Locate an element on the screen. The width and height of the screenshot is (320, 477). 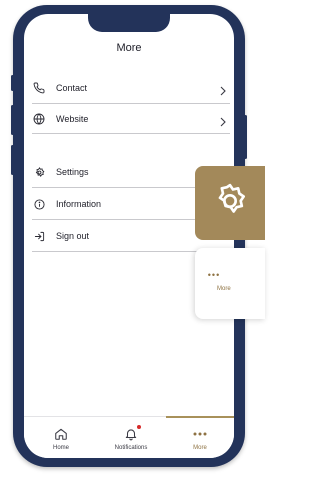
more-dots-icon: ••• is located at coordinates (214, 275).